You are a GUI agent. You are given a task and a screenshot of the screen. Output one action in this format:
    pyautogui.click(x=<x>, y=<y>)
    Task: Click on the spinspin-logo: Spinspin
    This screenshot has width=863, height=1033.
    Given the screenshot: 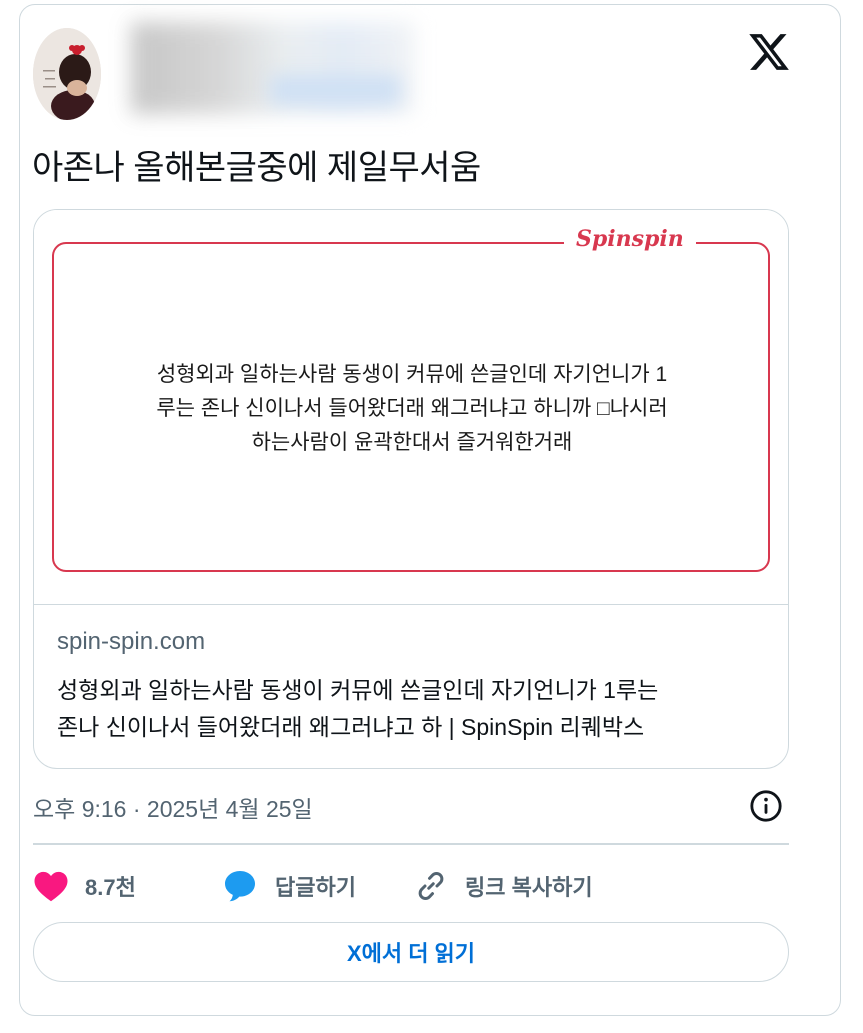 What is the action you would take?
    pyautogui.click(x=630, y=239)
    